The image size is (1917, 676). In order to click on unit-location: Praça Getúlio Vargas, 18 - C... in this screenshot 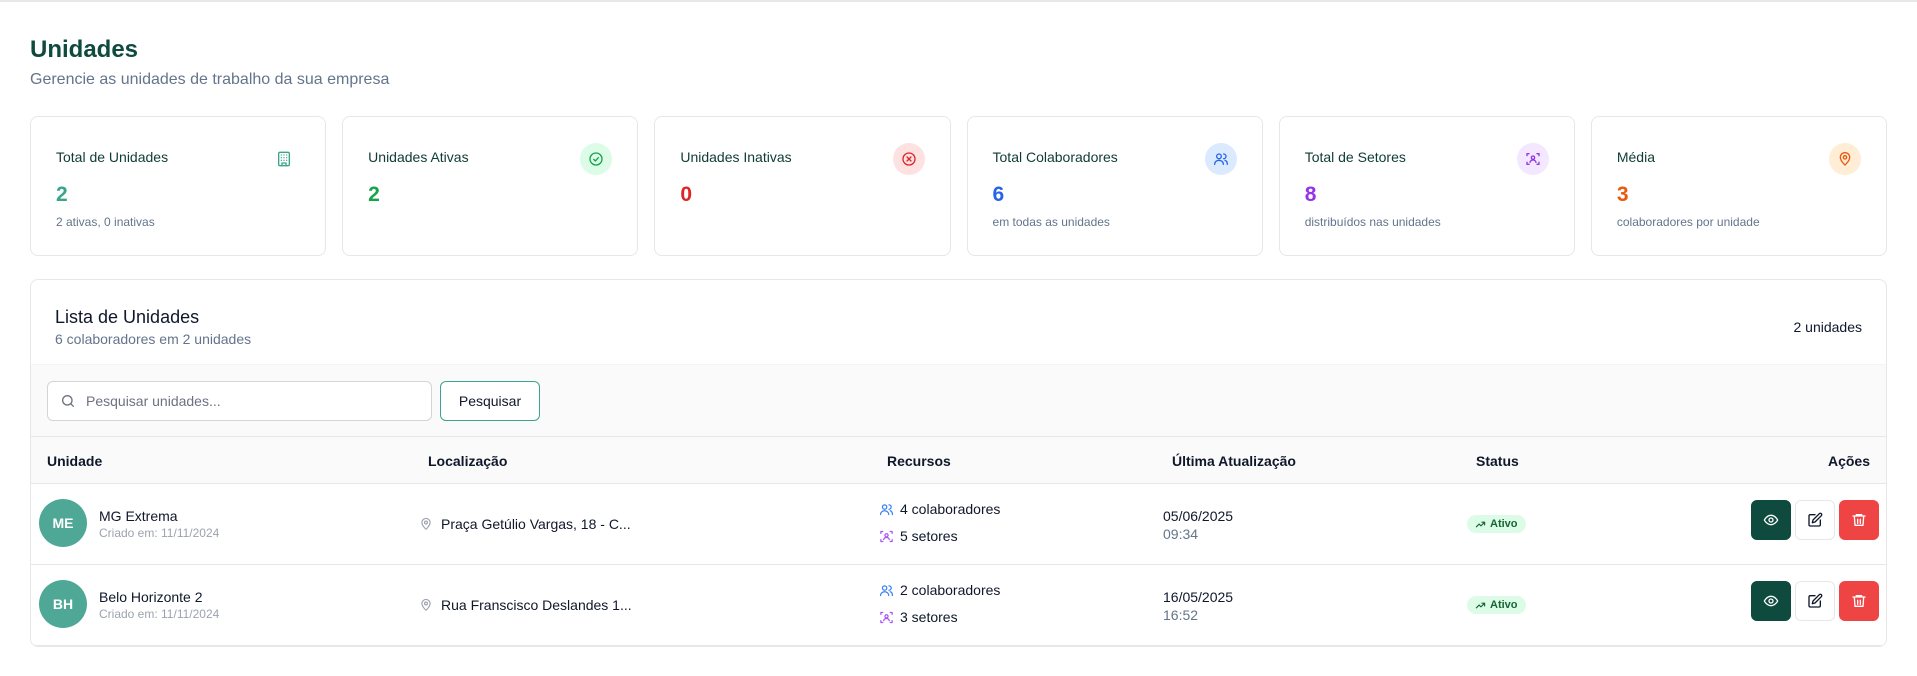, I will do `click(525, 524)`.